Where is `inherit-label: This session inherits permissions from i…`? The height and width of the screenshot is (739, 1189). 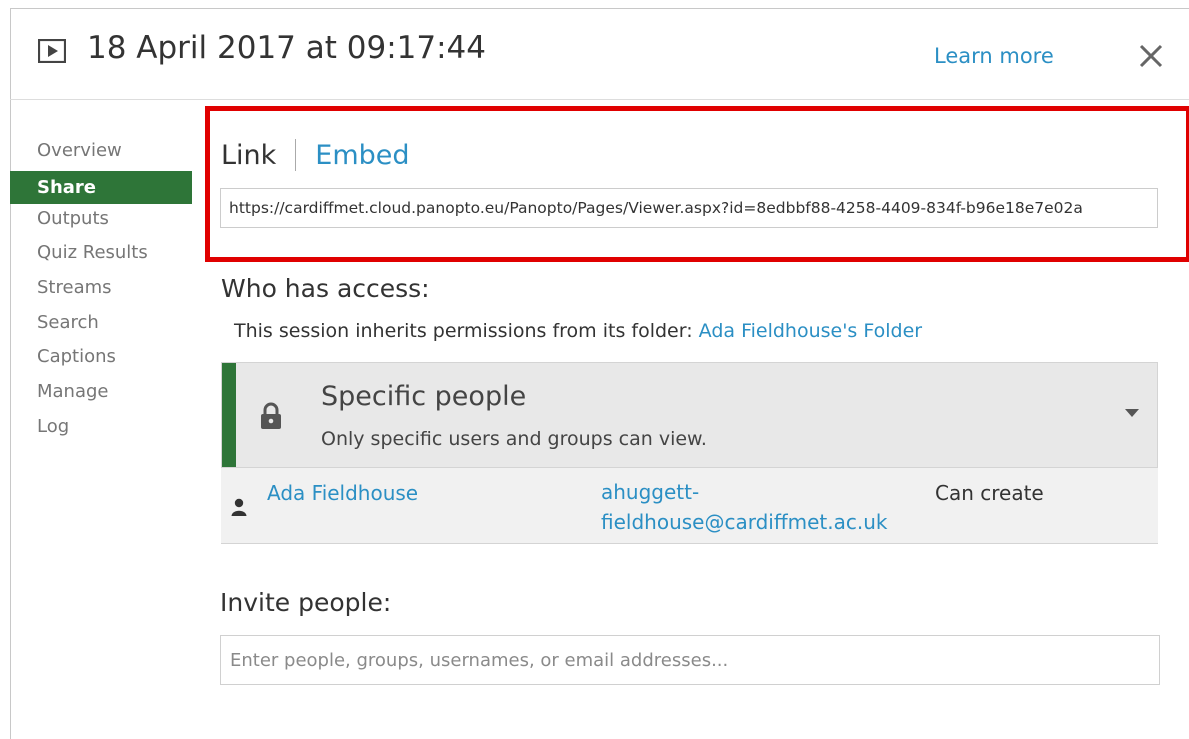
inherit-label: This session inherits permissions from i… is located at coordinates (466, 331).